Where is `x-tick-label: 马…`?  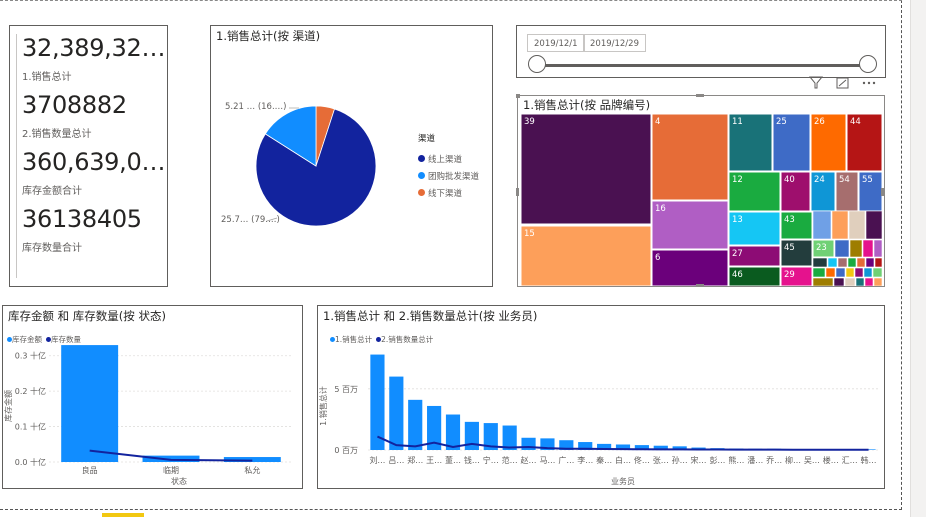 x-tick-label: 马… is located at coordinates (547, 460).